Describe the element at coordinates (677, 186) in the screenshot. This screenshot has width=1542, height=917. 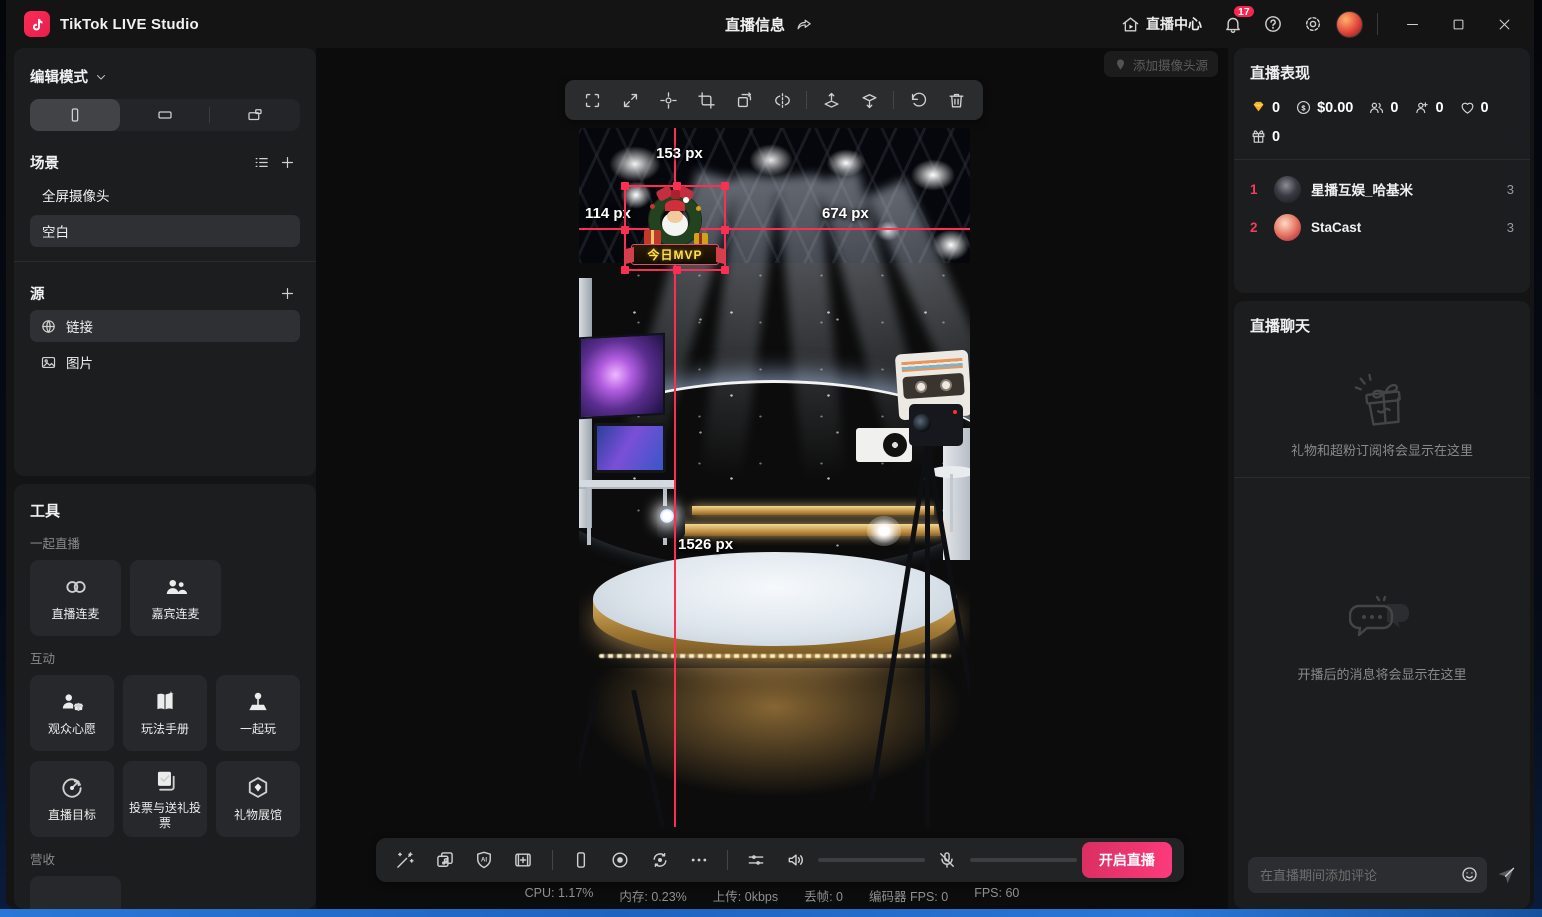
I see `resize-handle-n` at that location.